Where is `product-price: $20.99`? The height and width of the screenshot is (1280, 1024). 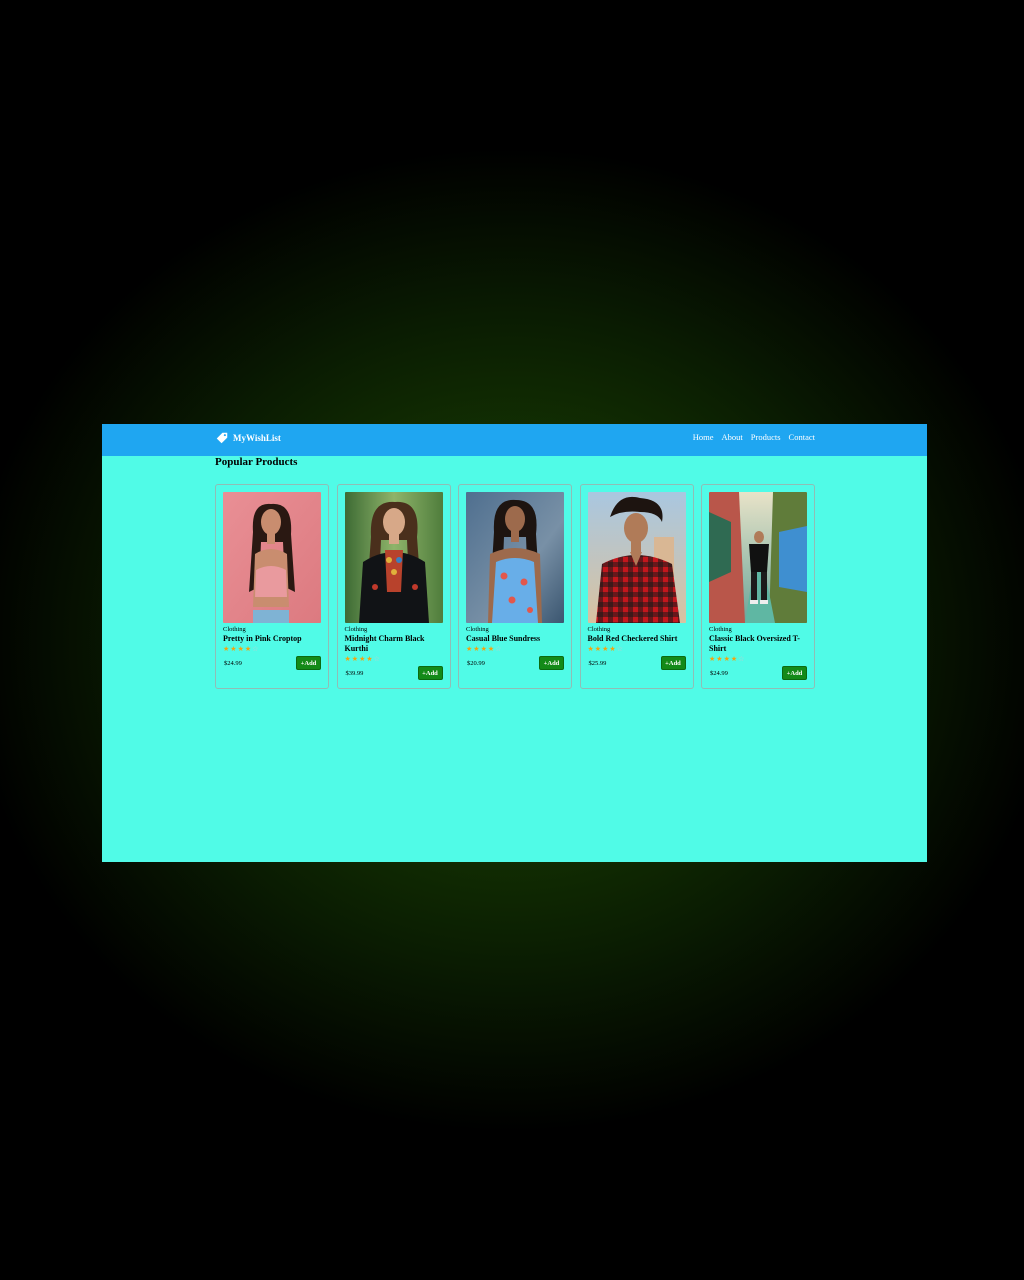 product-price: $20.99 is located at coordinates (476, 663).